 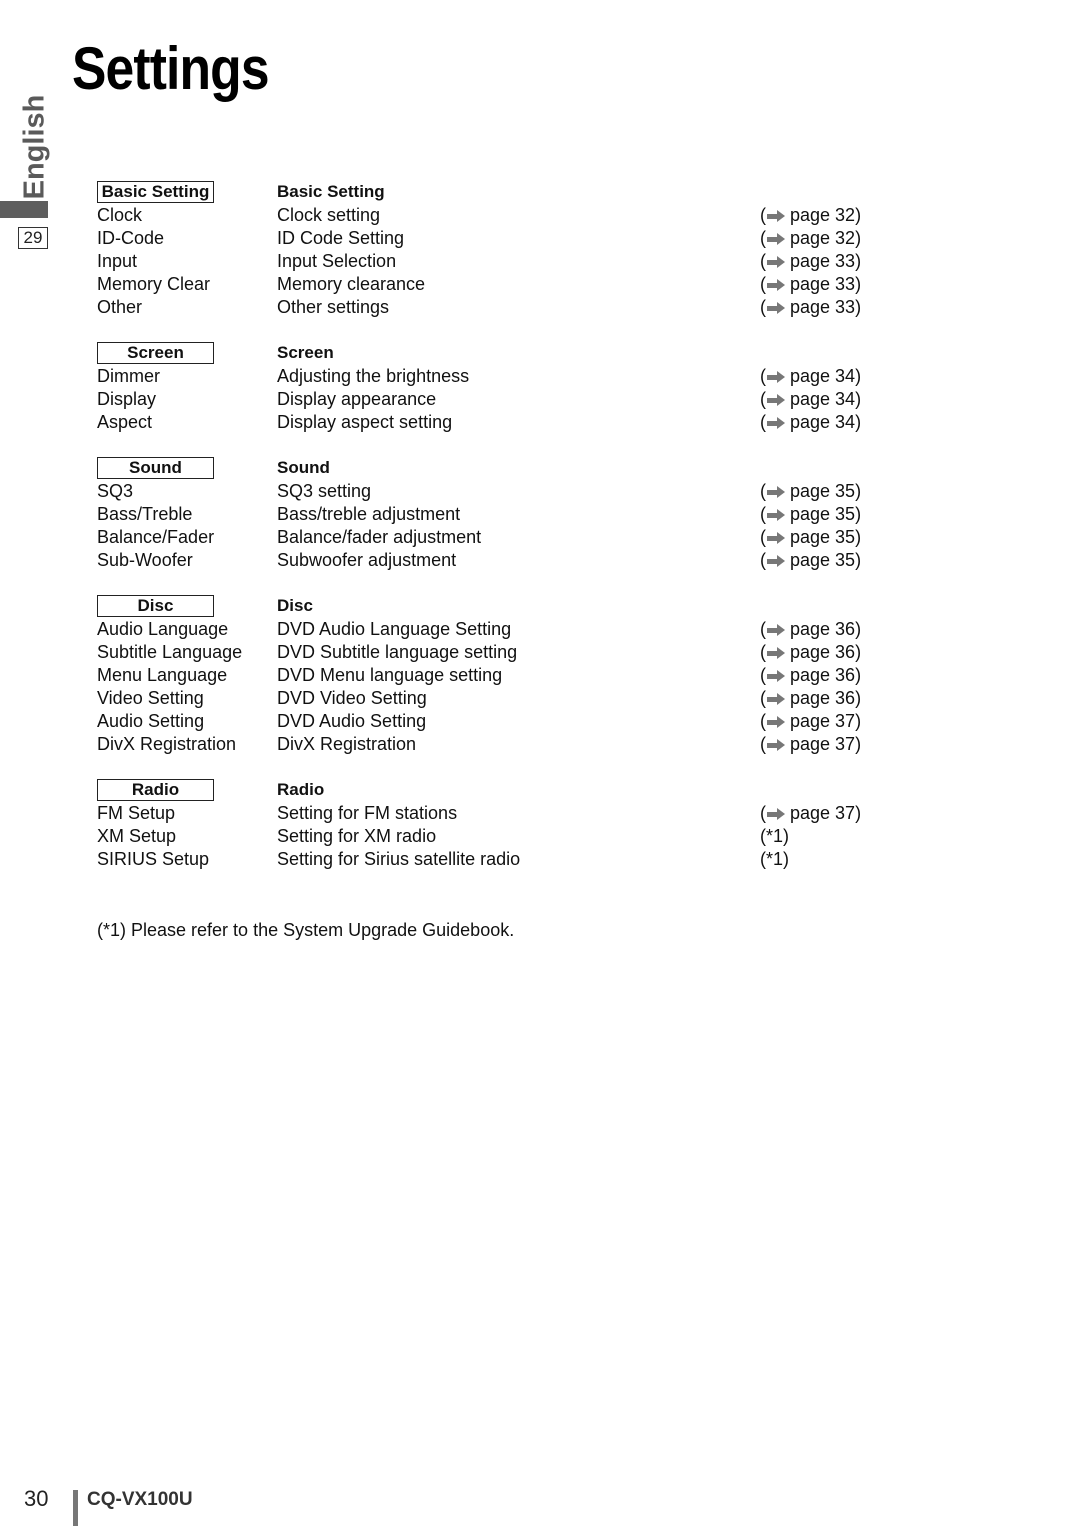 I want to click on language-tab-label: English, so click(x=34, y=147).